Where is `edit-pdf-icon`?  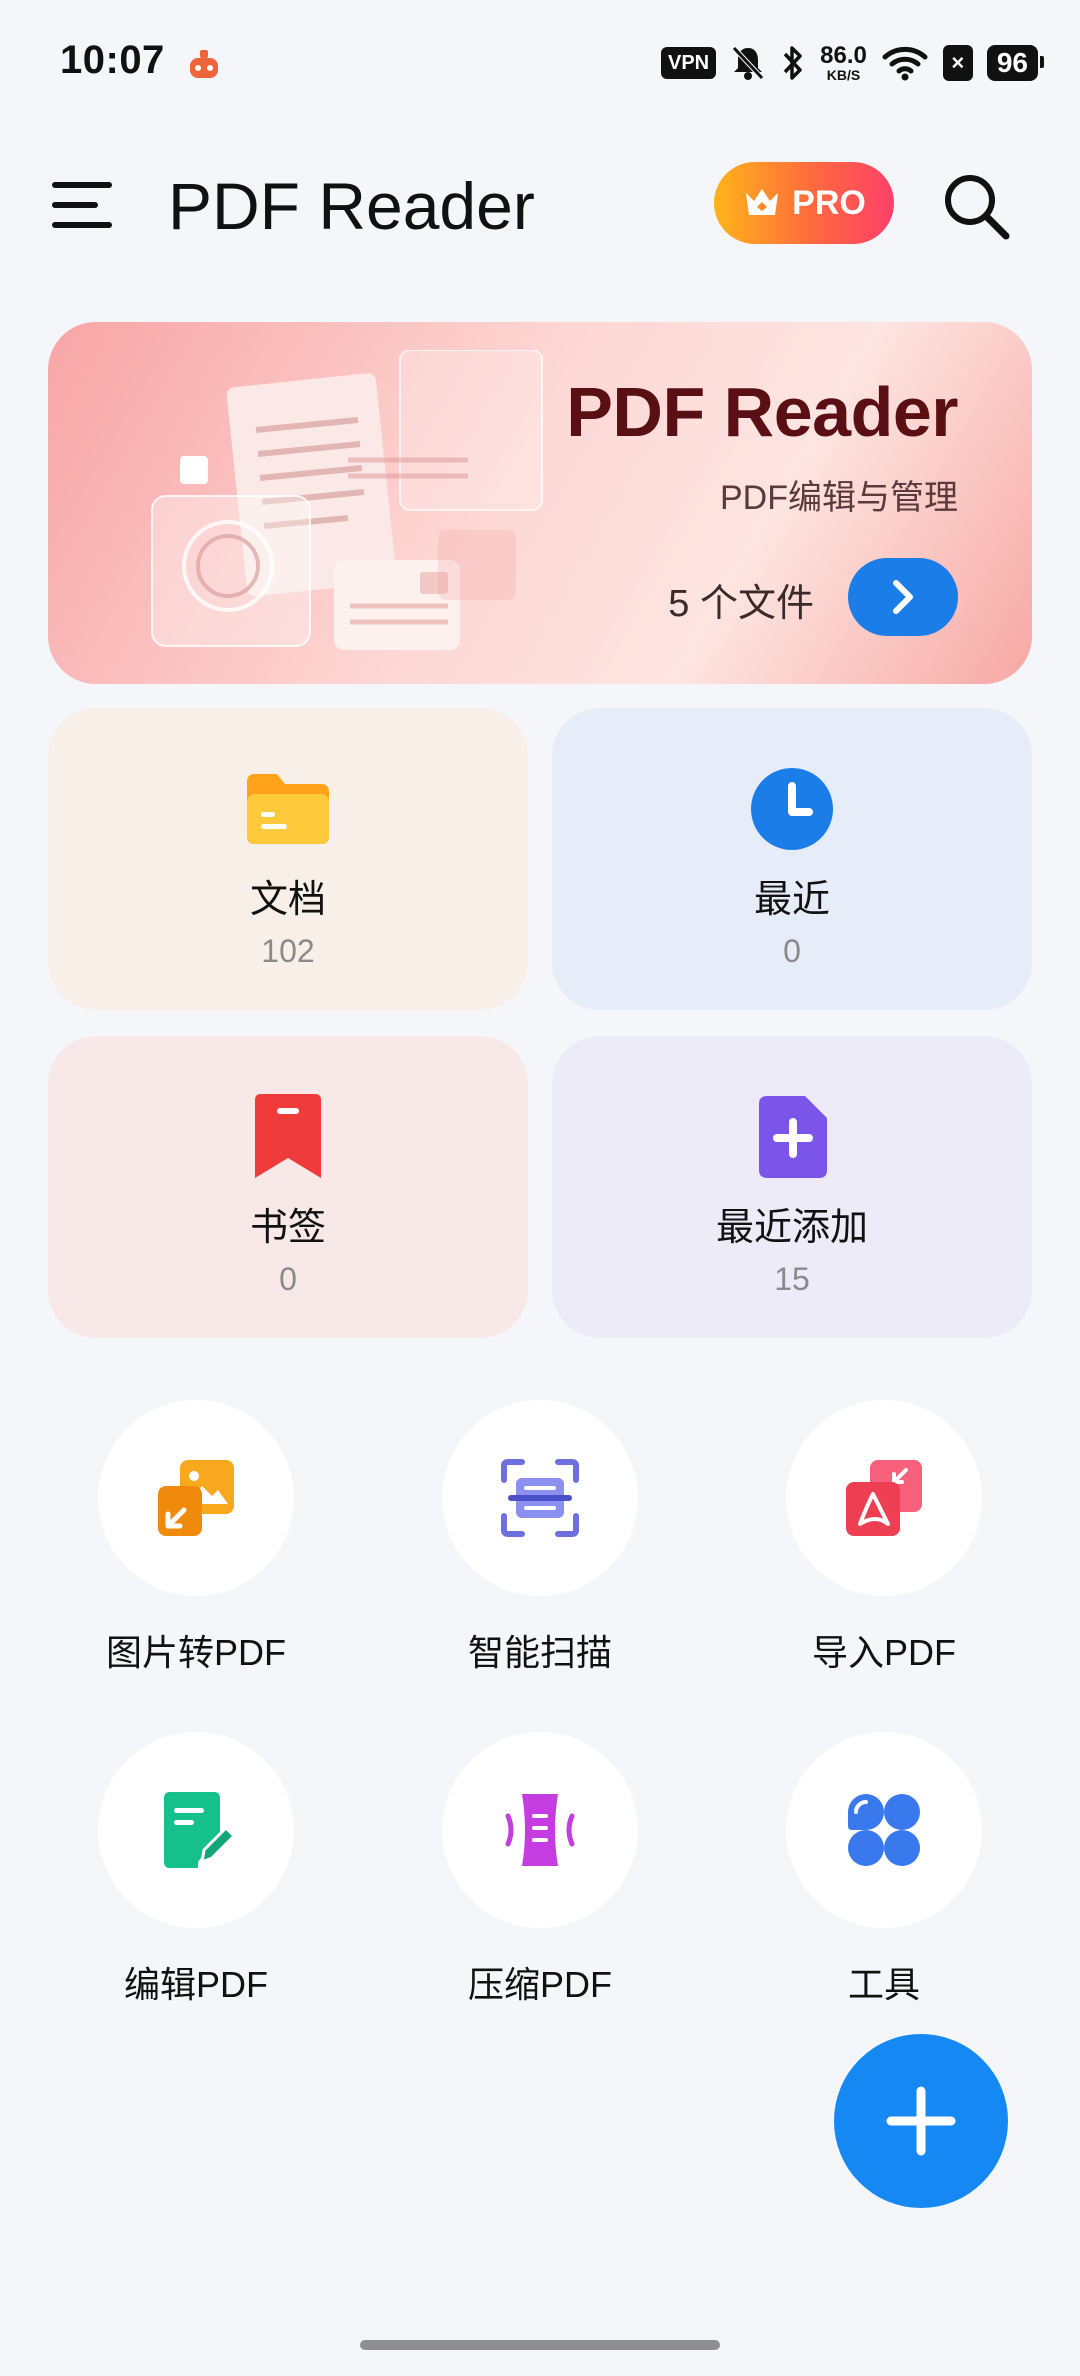 edit-pdf-icon is located at coordinates (200, 1830).